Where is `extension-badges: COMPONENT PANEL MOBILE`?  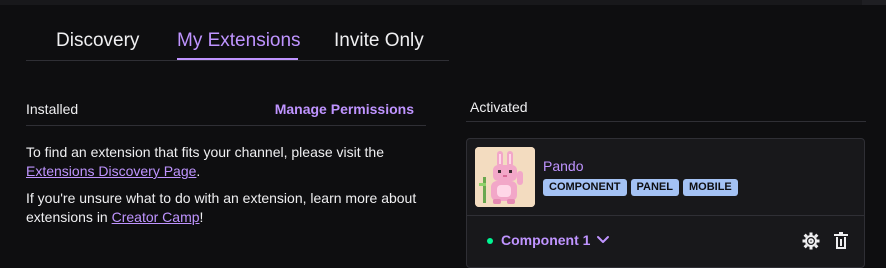
extension-badges: COMPONENT PANEL MOBILE is located at coordinates (640, 187).